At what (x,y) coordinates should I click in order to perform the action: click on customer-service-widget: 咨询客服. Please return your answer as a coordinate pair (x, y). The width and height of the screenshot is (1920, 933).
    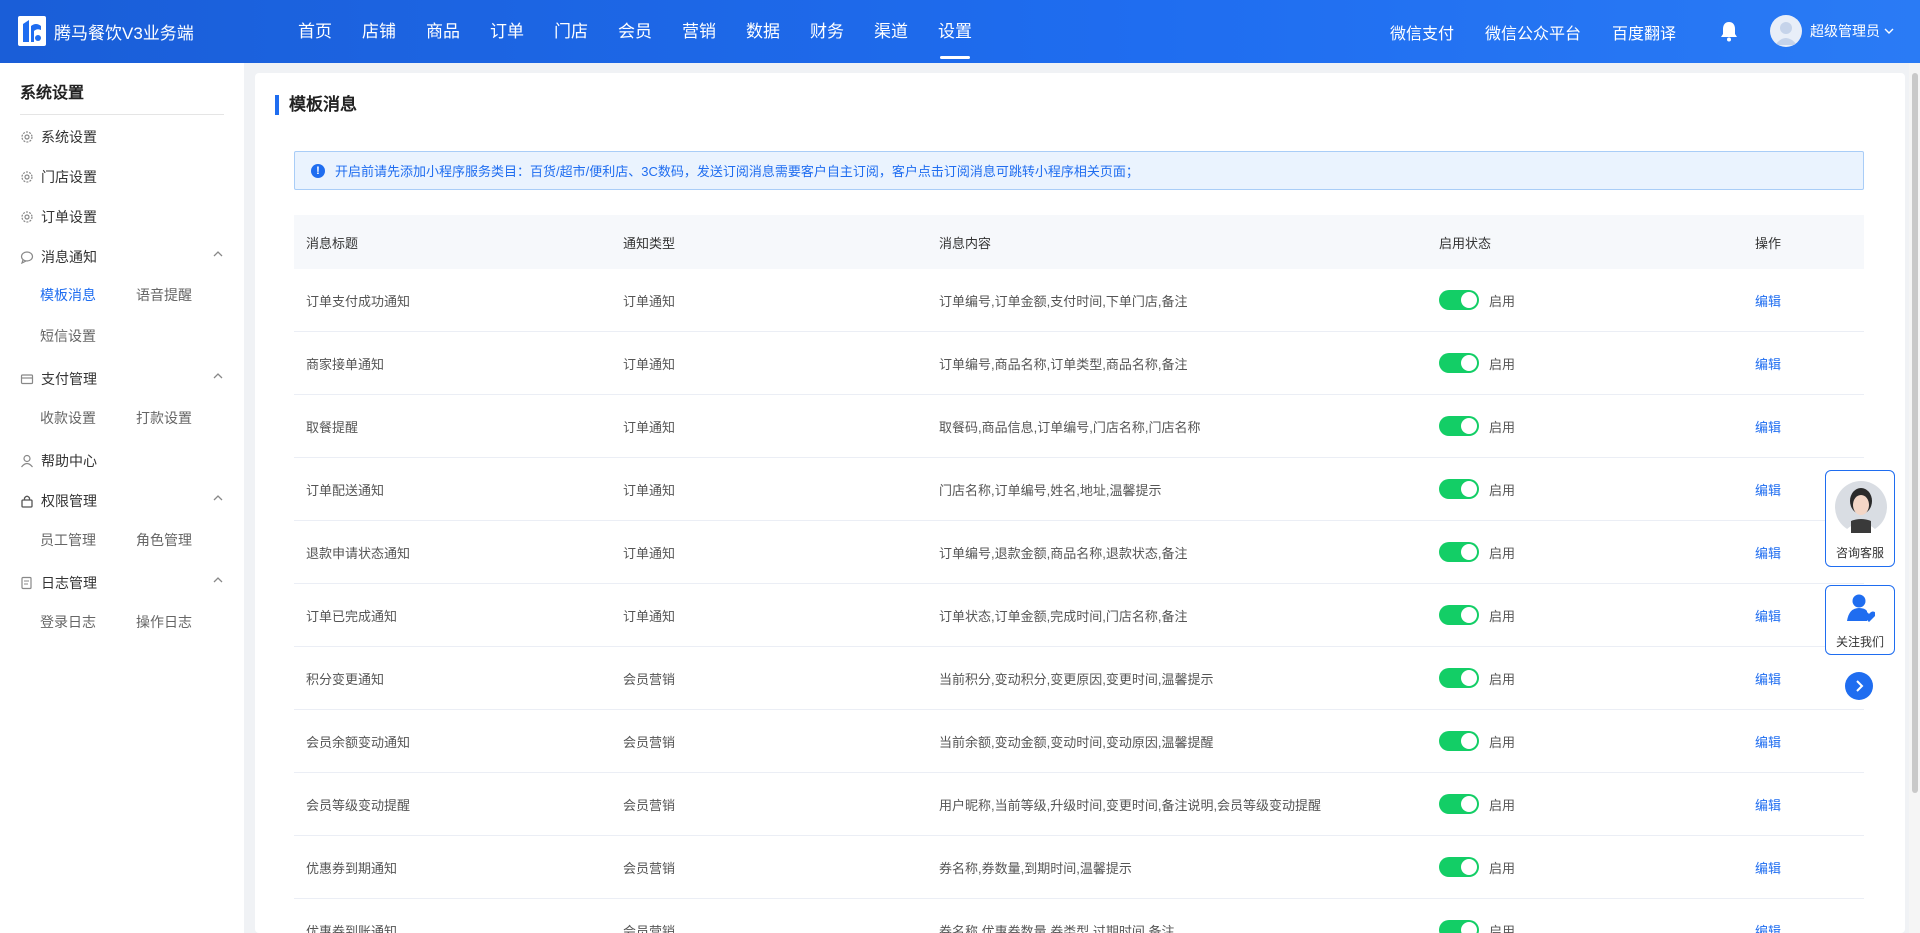
    Looking at the image, I should click on (1860, 518).